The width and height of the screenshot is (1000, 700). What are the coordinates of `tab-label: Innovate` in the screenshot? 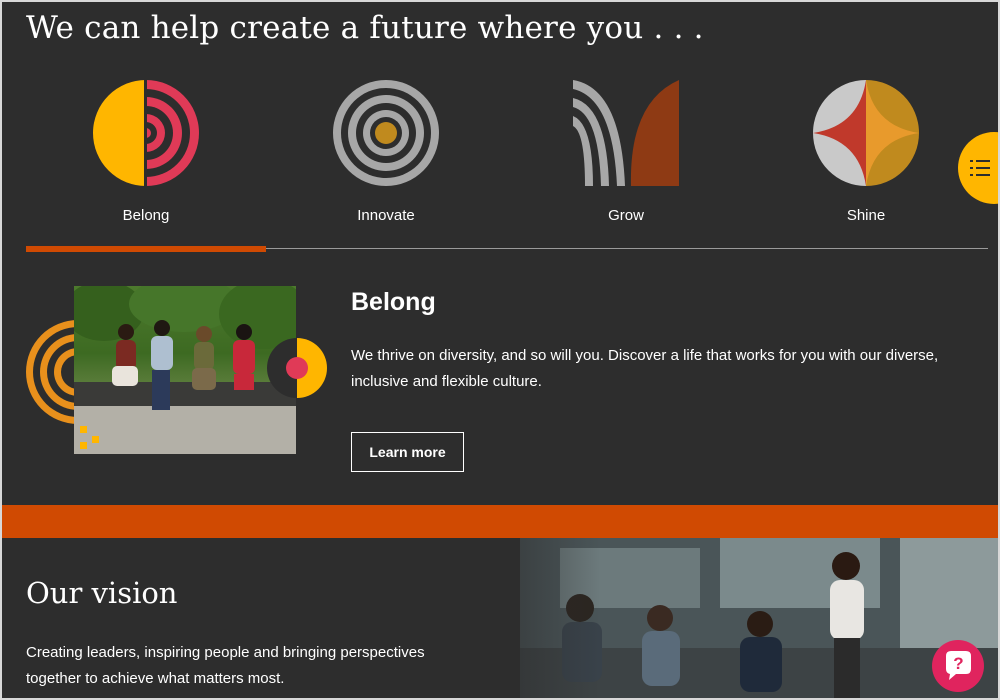 It's located at (386, 215).